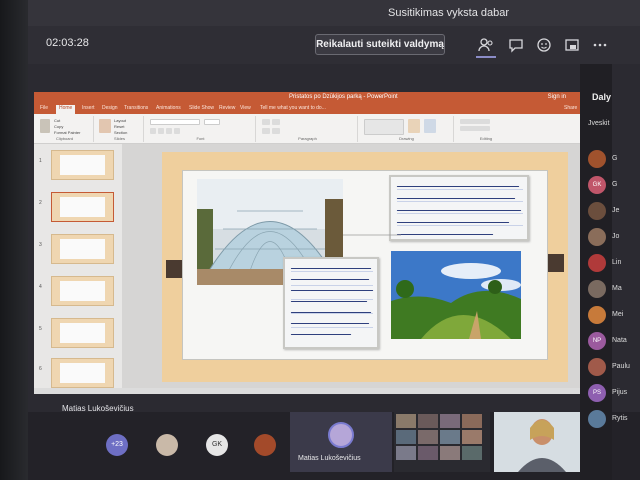 The width and height of the screenshot is (640, 480). I want to click on participant-list-avatar: PS, so click(597, 393).